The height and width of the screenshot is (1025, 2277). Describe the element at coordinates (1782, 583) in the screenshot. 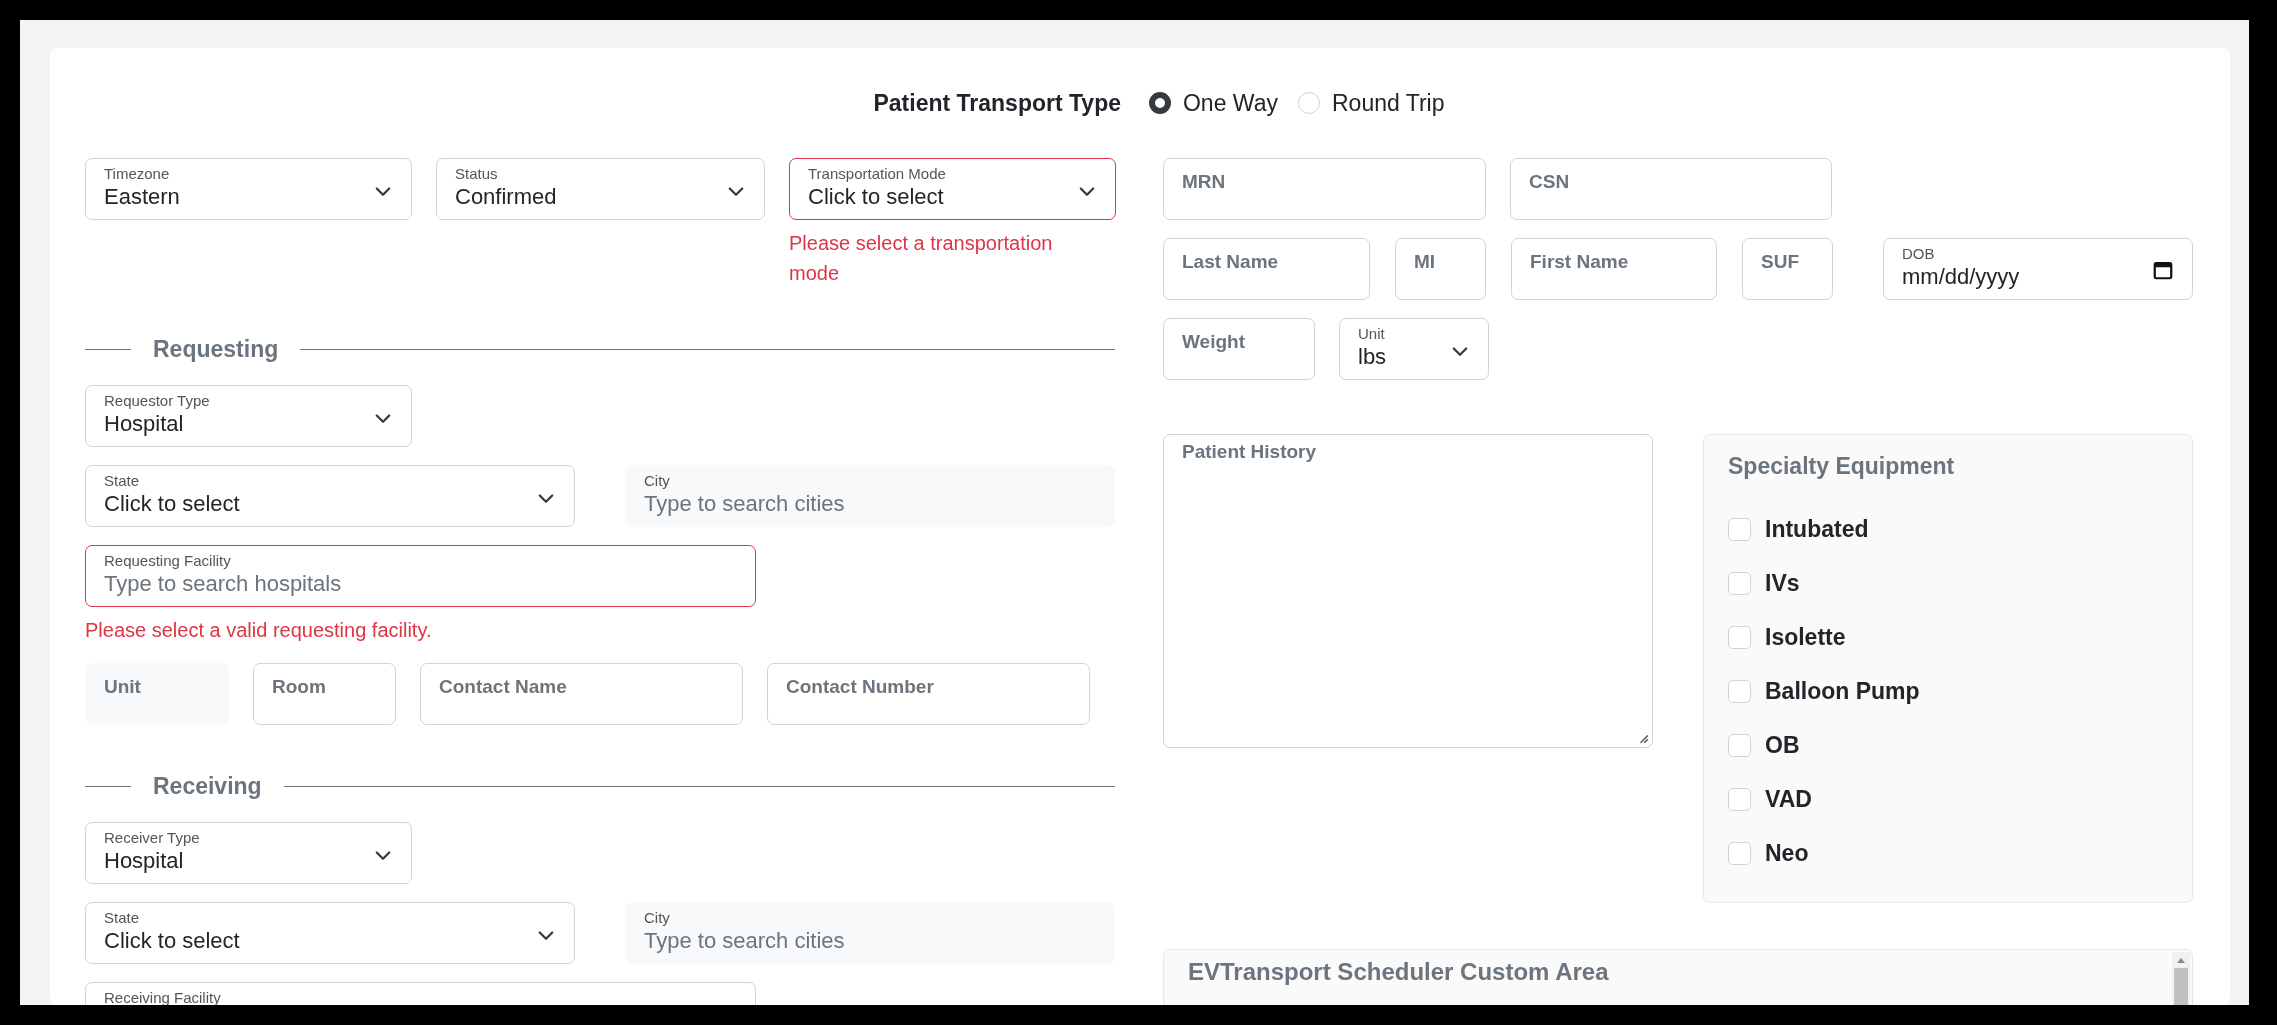

I see `checkbox-label: IVs` at that location.